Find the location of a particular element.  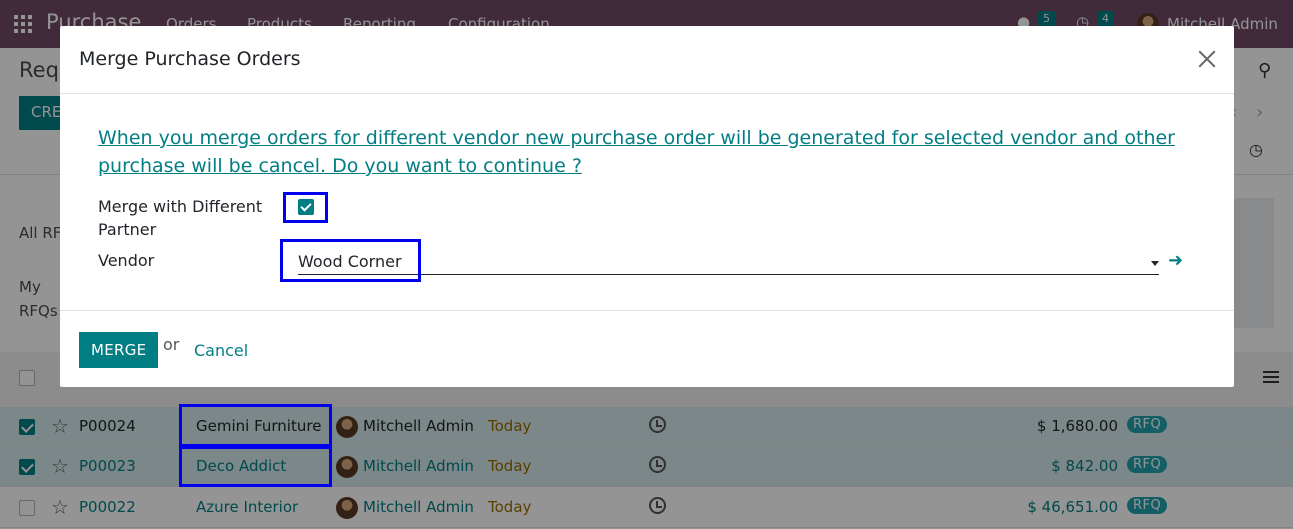

merge-button: MERGE is located at coordinates (119, 350).